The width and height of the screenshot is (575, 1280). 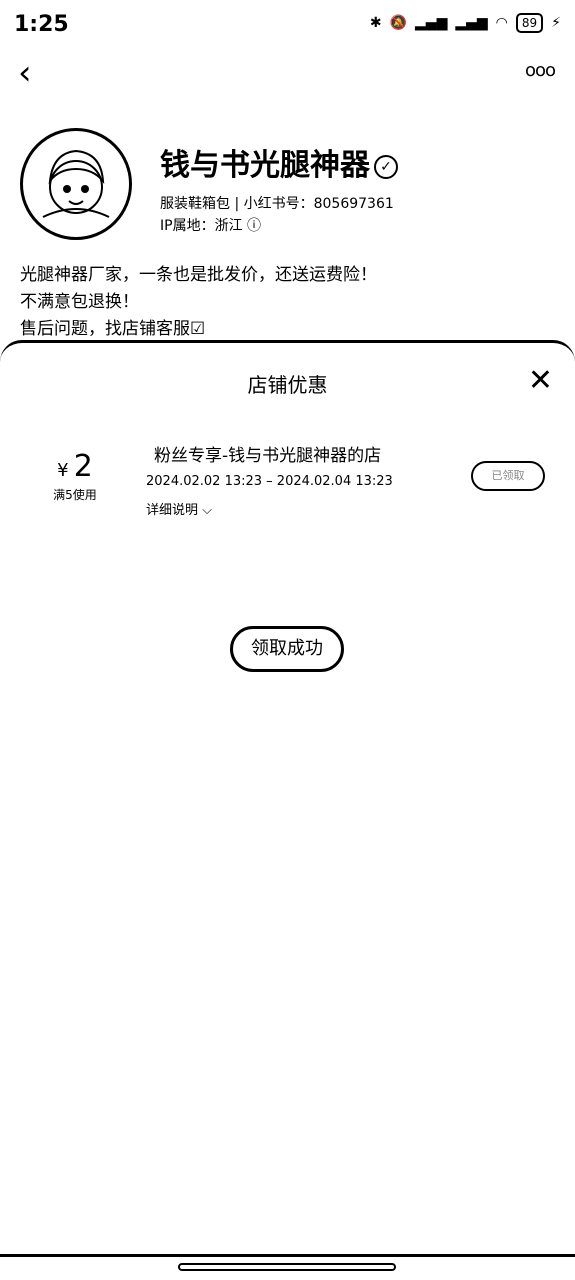 What do you see at coordinates (287, 26) in the screenshot?
I see `status-bar: 1:25 ✱ 🔕 ▂▄▆ ▂▄▆ ◠ 89 ⚡` at bounding box center [287, 26].